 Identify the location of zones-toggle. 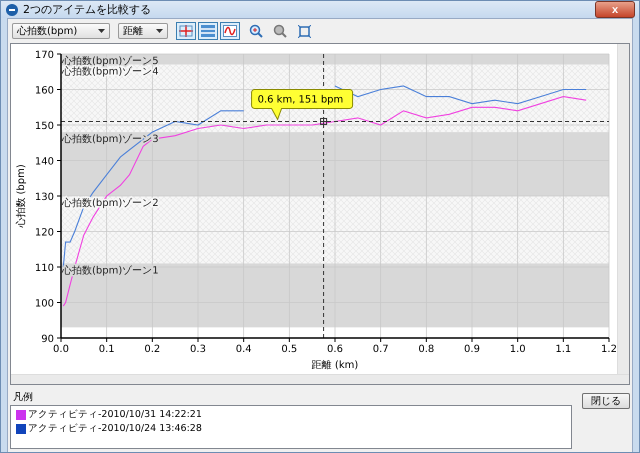
(208, 31).